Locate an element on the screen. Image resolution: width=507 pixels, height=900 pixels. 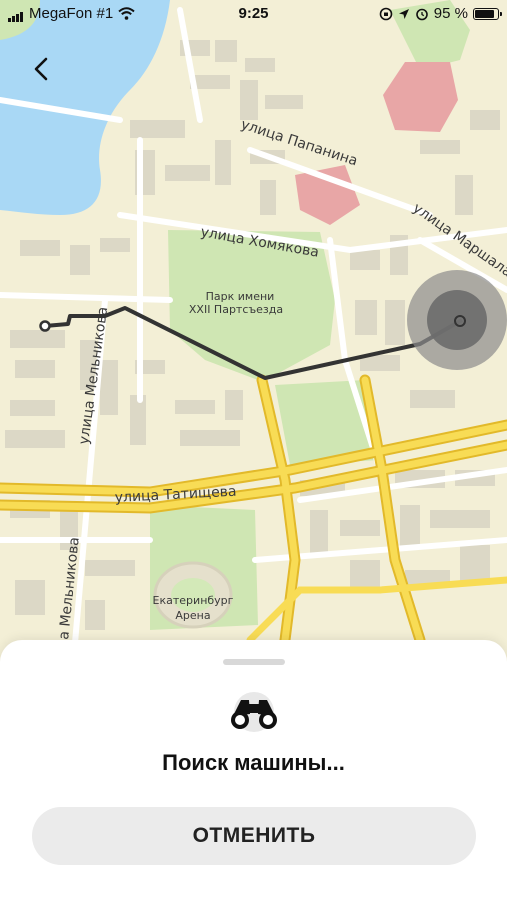
sheet-drag-handle is located at coordinates (254, 662).